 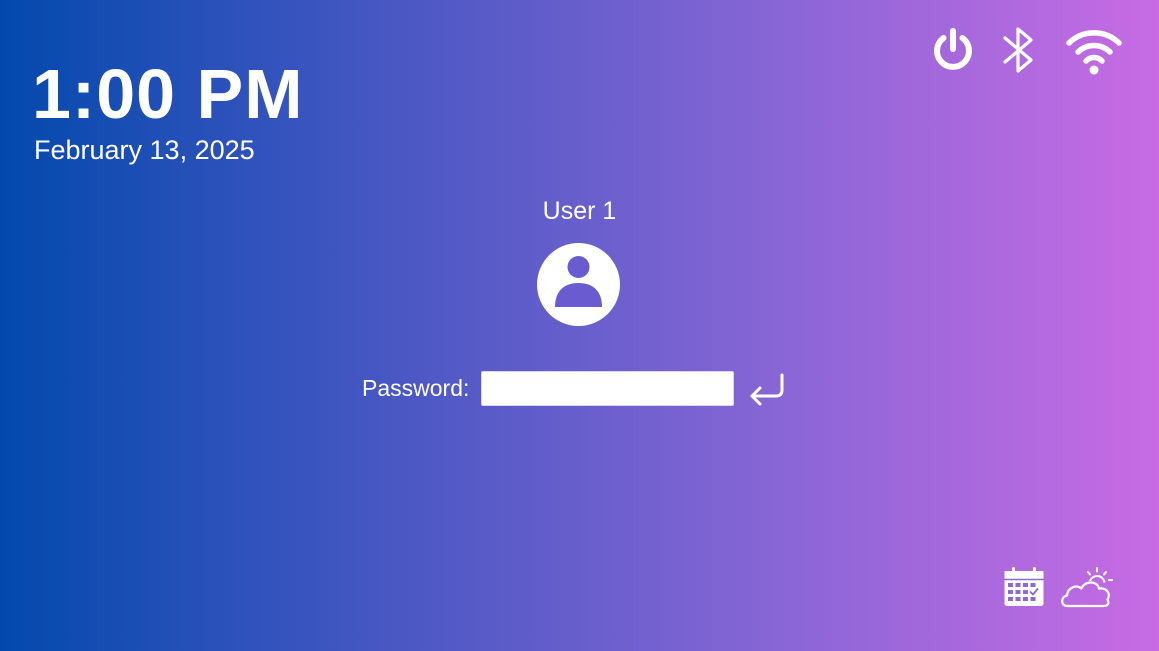 I want to click on power-icon, so click(x=953, y=50).